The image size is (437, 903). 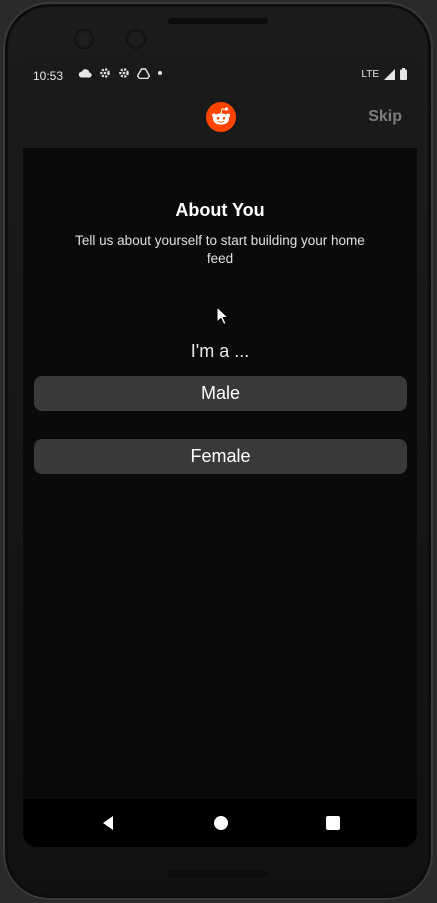 I want to click on back-icon, so click(x=109, y=823).